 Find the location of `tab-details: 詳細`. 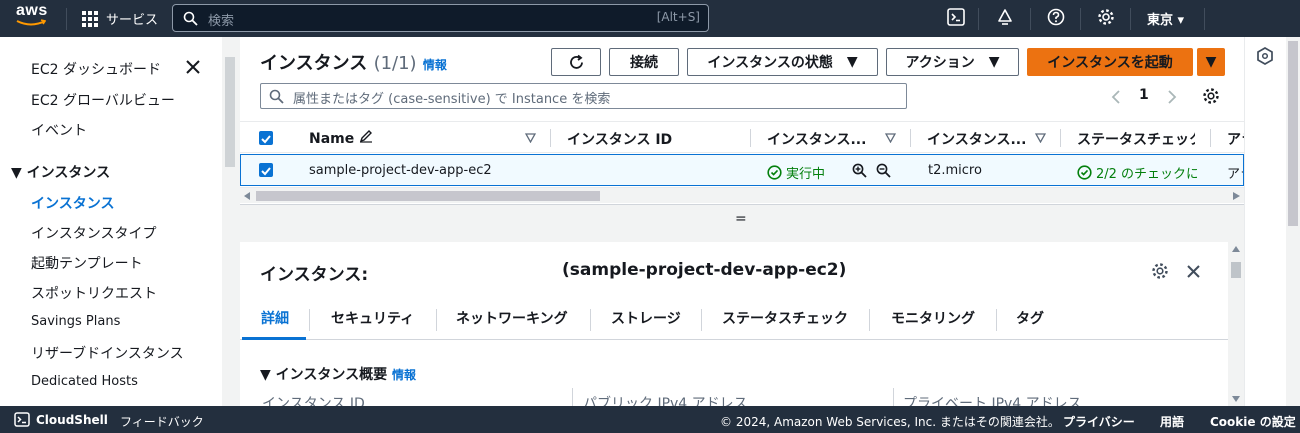

tab-details: 詳細 is located at coordinates (275, 318).